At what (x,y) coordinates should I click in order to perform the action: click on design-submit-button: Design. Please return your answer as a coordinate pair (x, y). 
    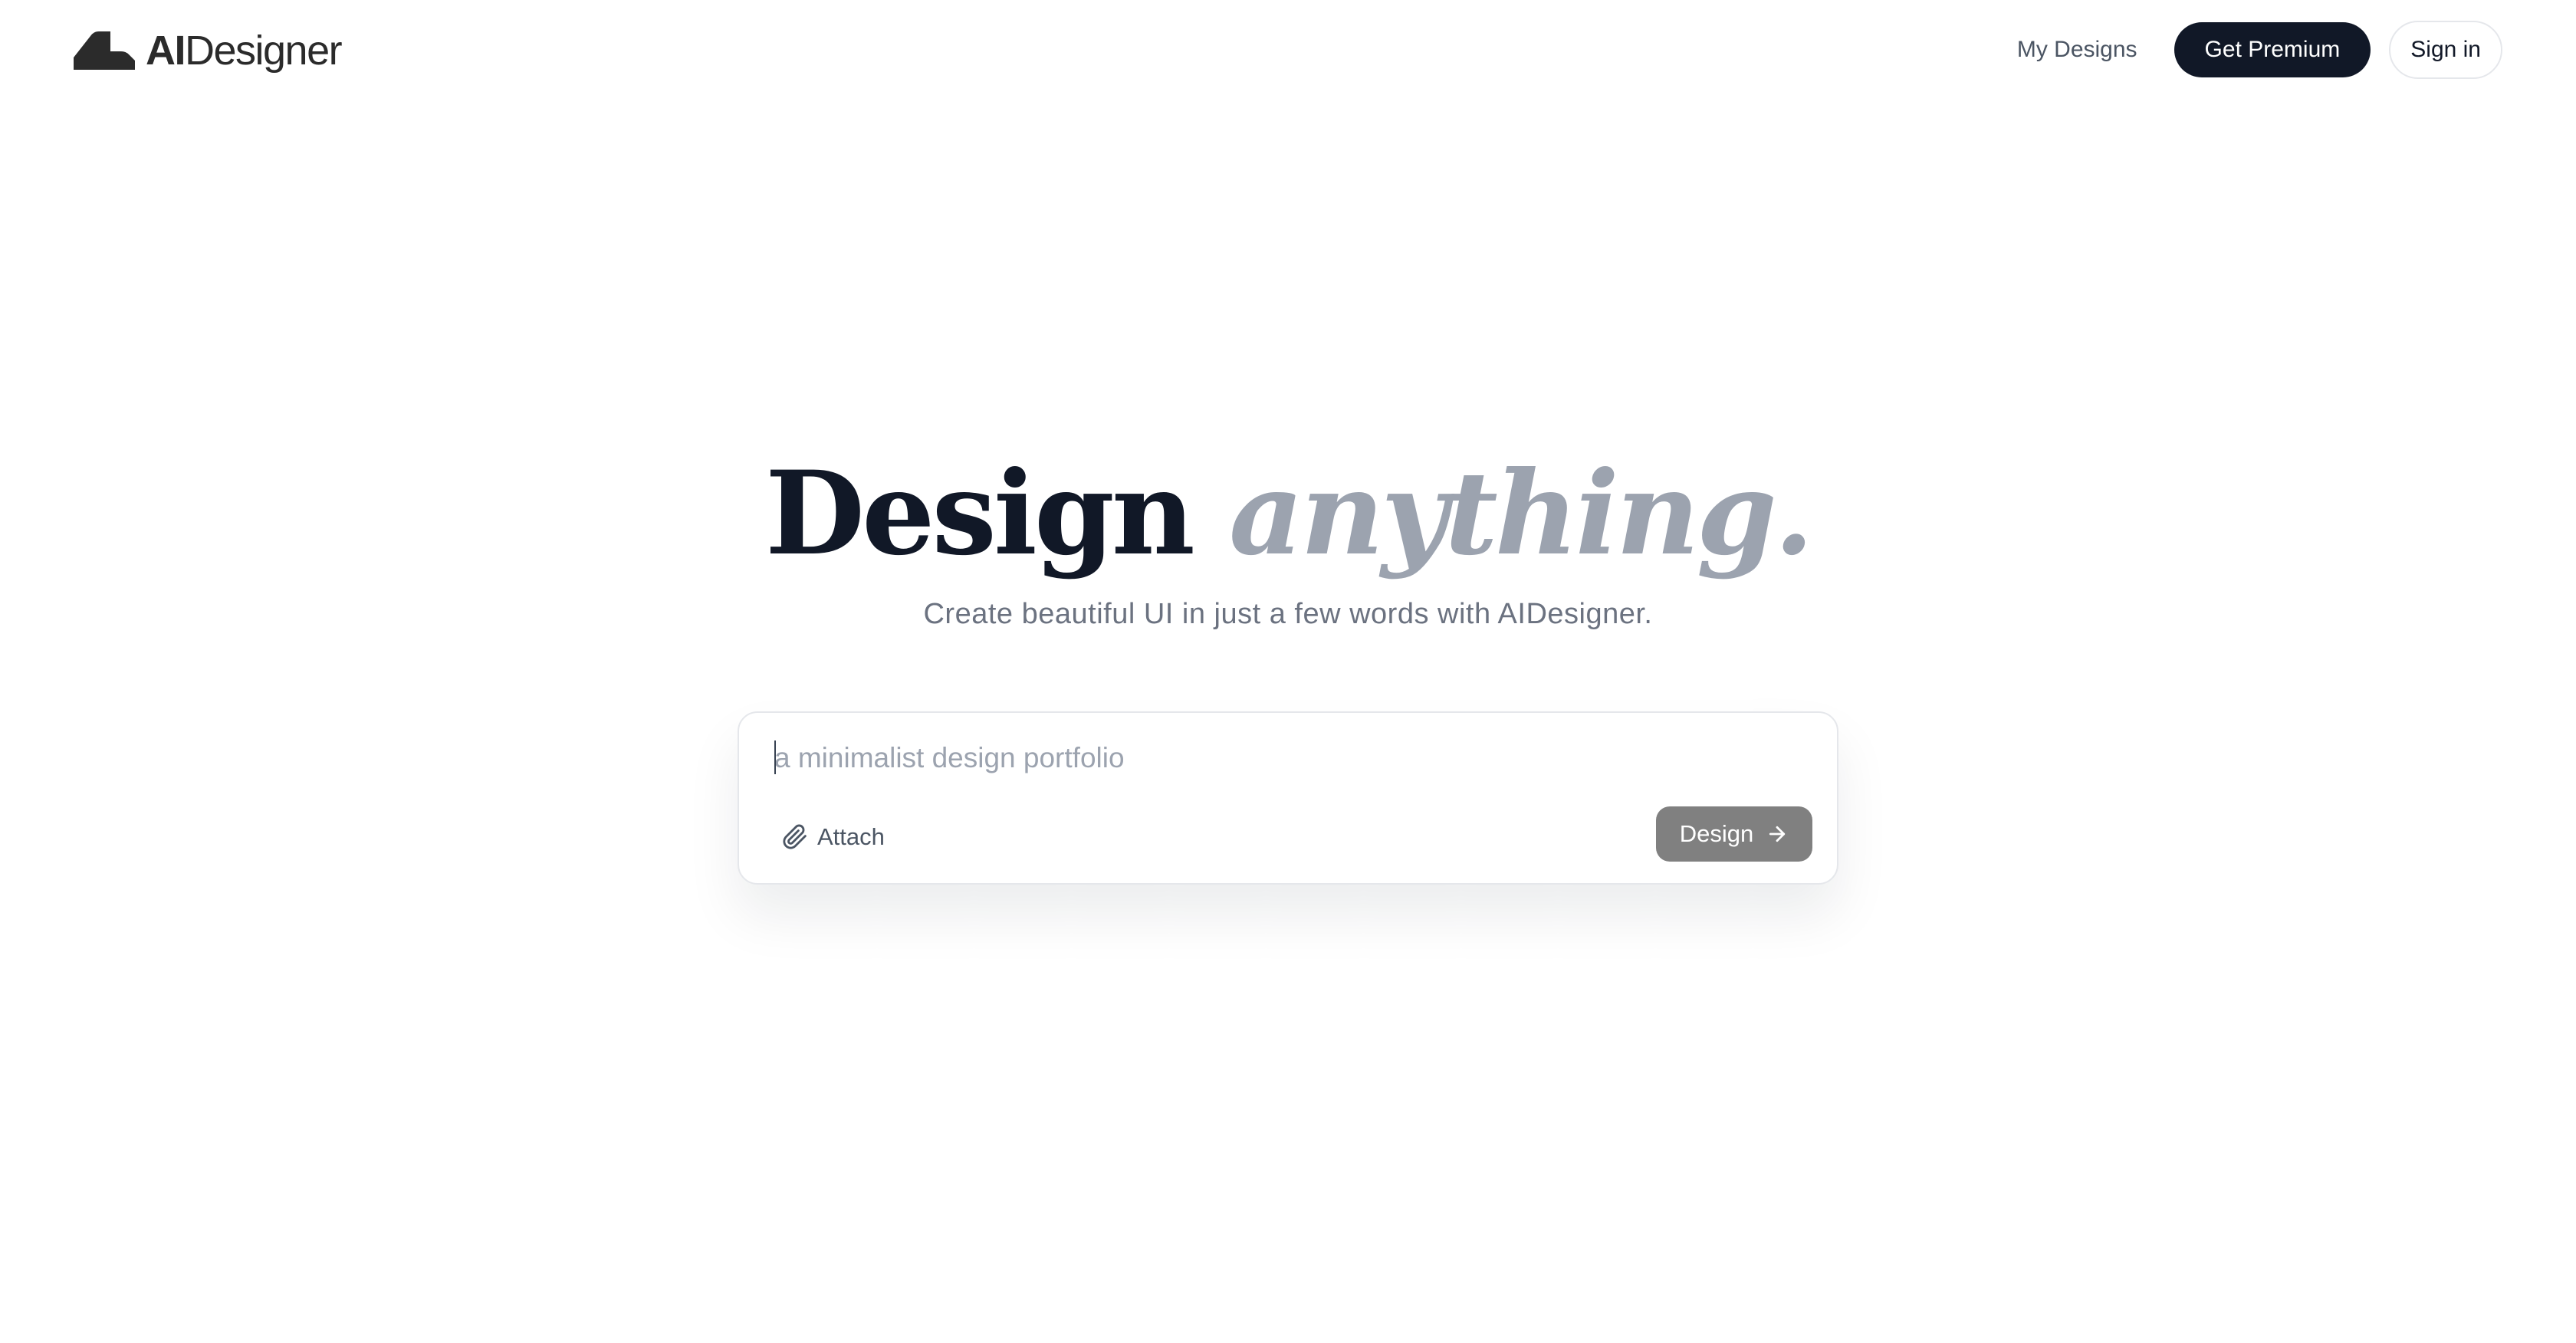
    Looking at the image, I should click on (1734, 834).